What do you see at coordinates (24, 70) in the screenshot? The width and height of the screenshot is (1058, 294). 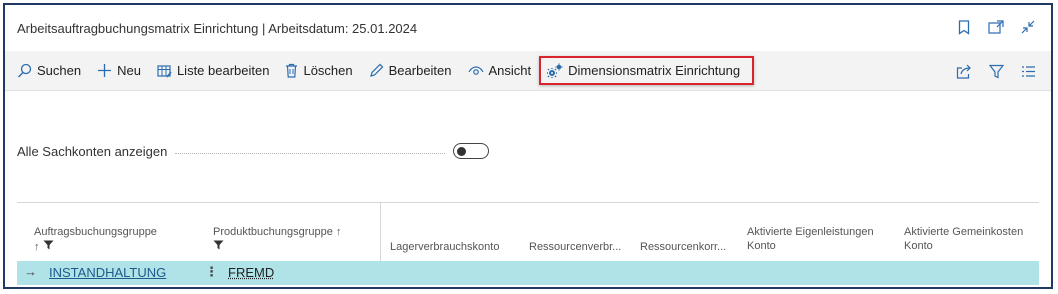 I see `search-icon` at bounding box center [24, 70].